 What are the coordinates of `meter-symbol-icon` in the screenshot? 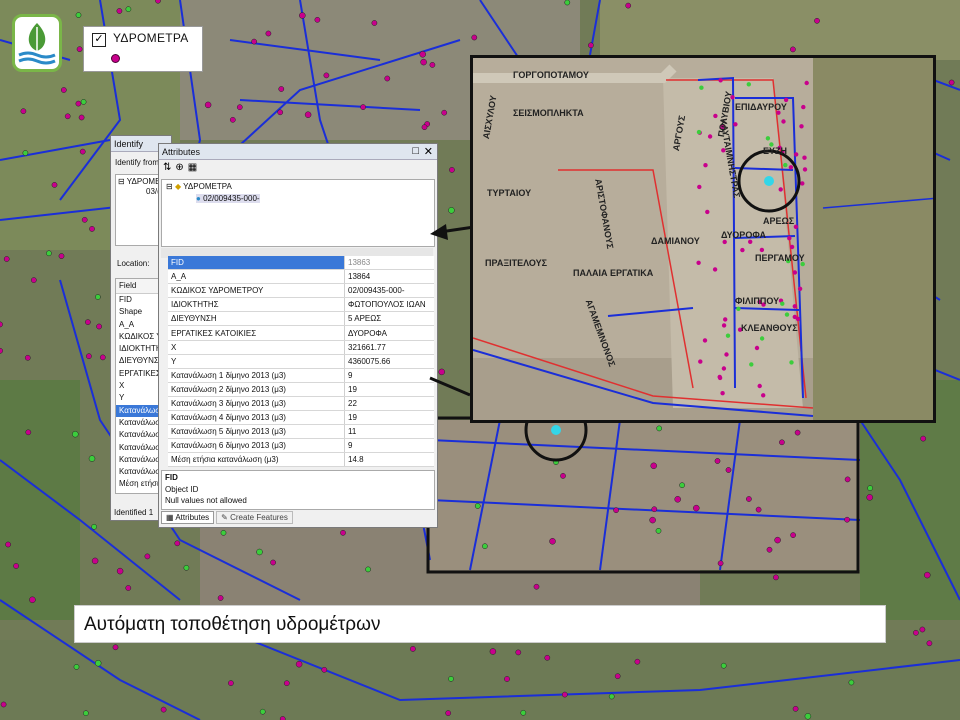 It's located at (115, 58).